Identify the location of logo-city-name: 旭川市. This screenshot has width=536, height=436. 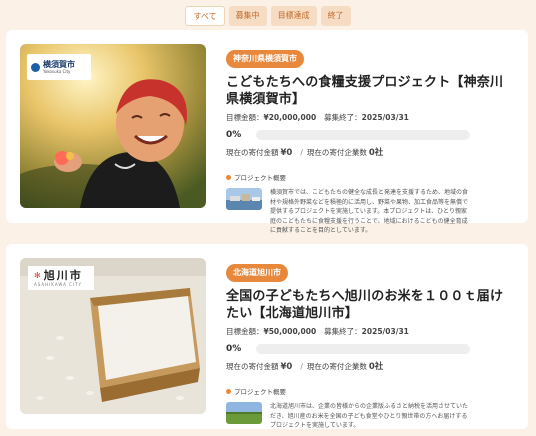
(63, 275).